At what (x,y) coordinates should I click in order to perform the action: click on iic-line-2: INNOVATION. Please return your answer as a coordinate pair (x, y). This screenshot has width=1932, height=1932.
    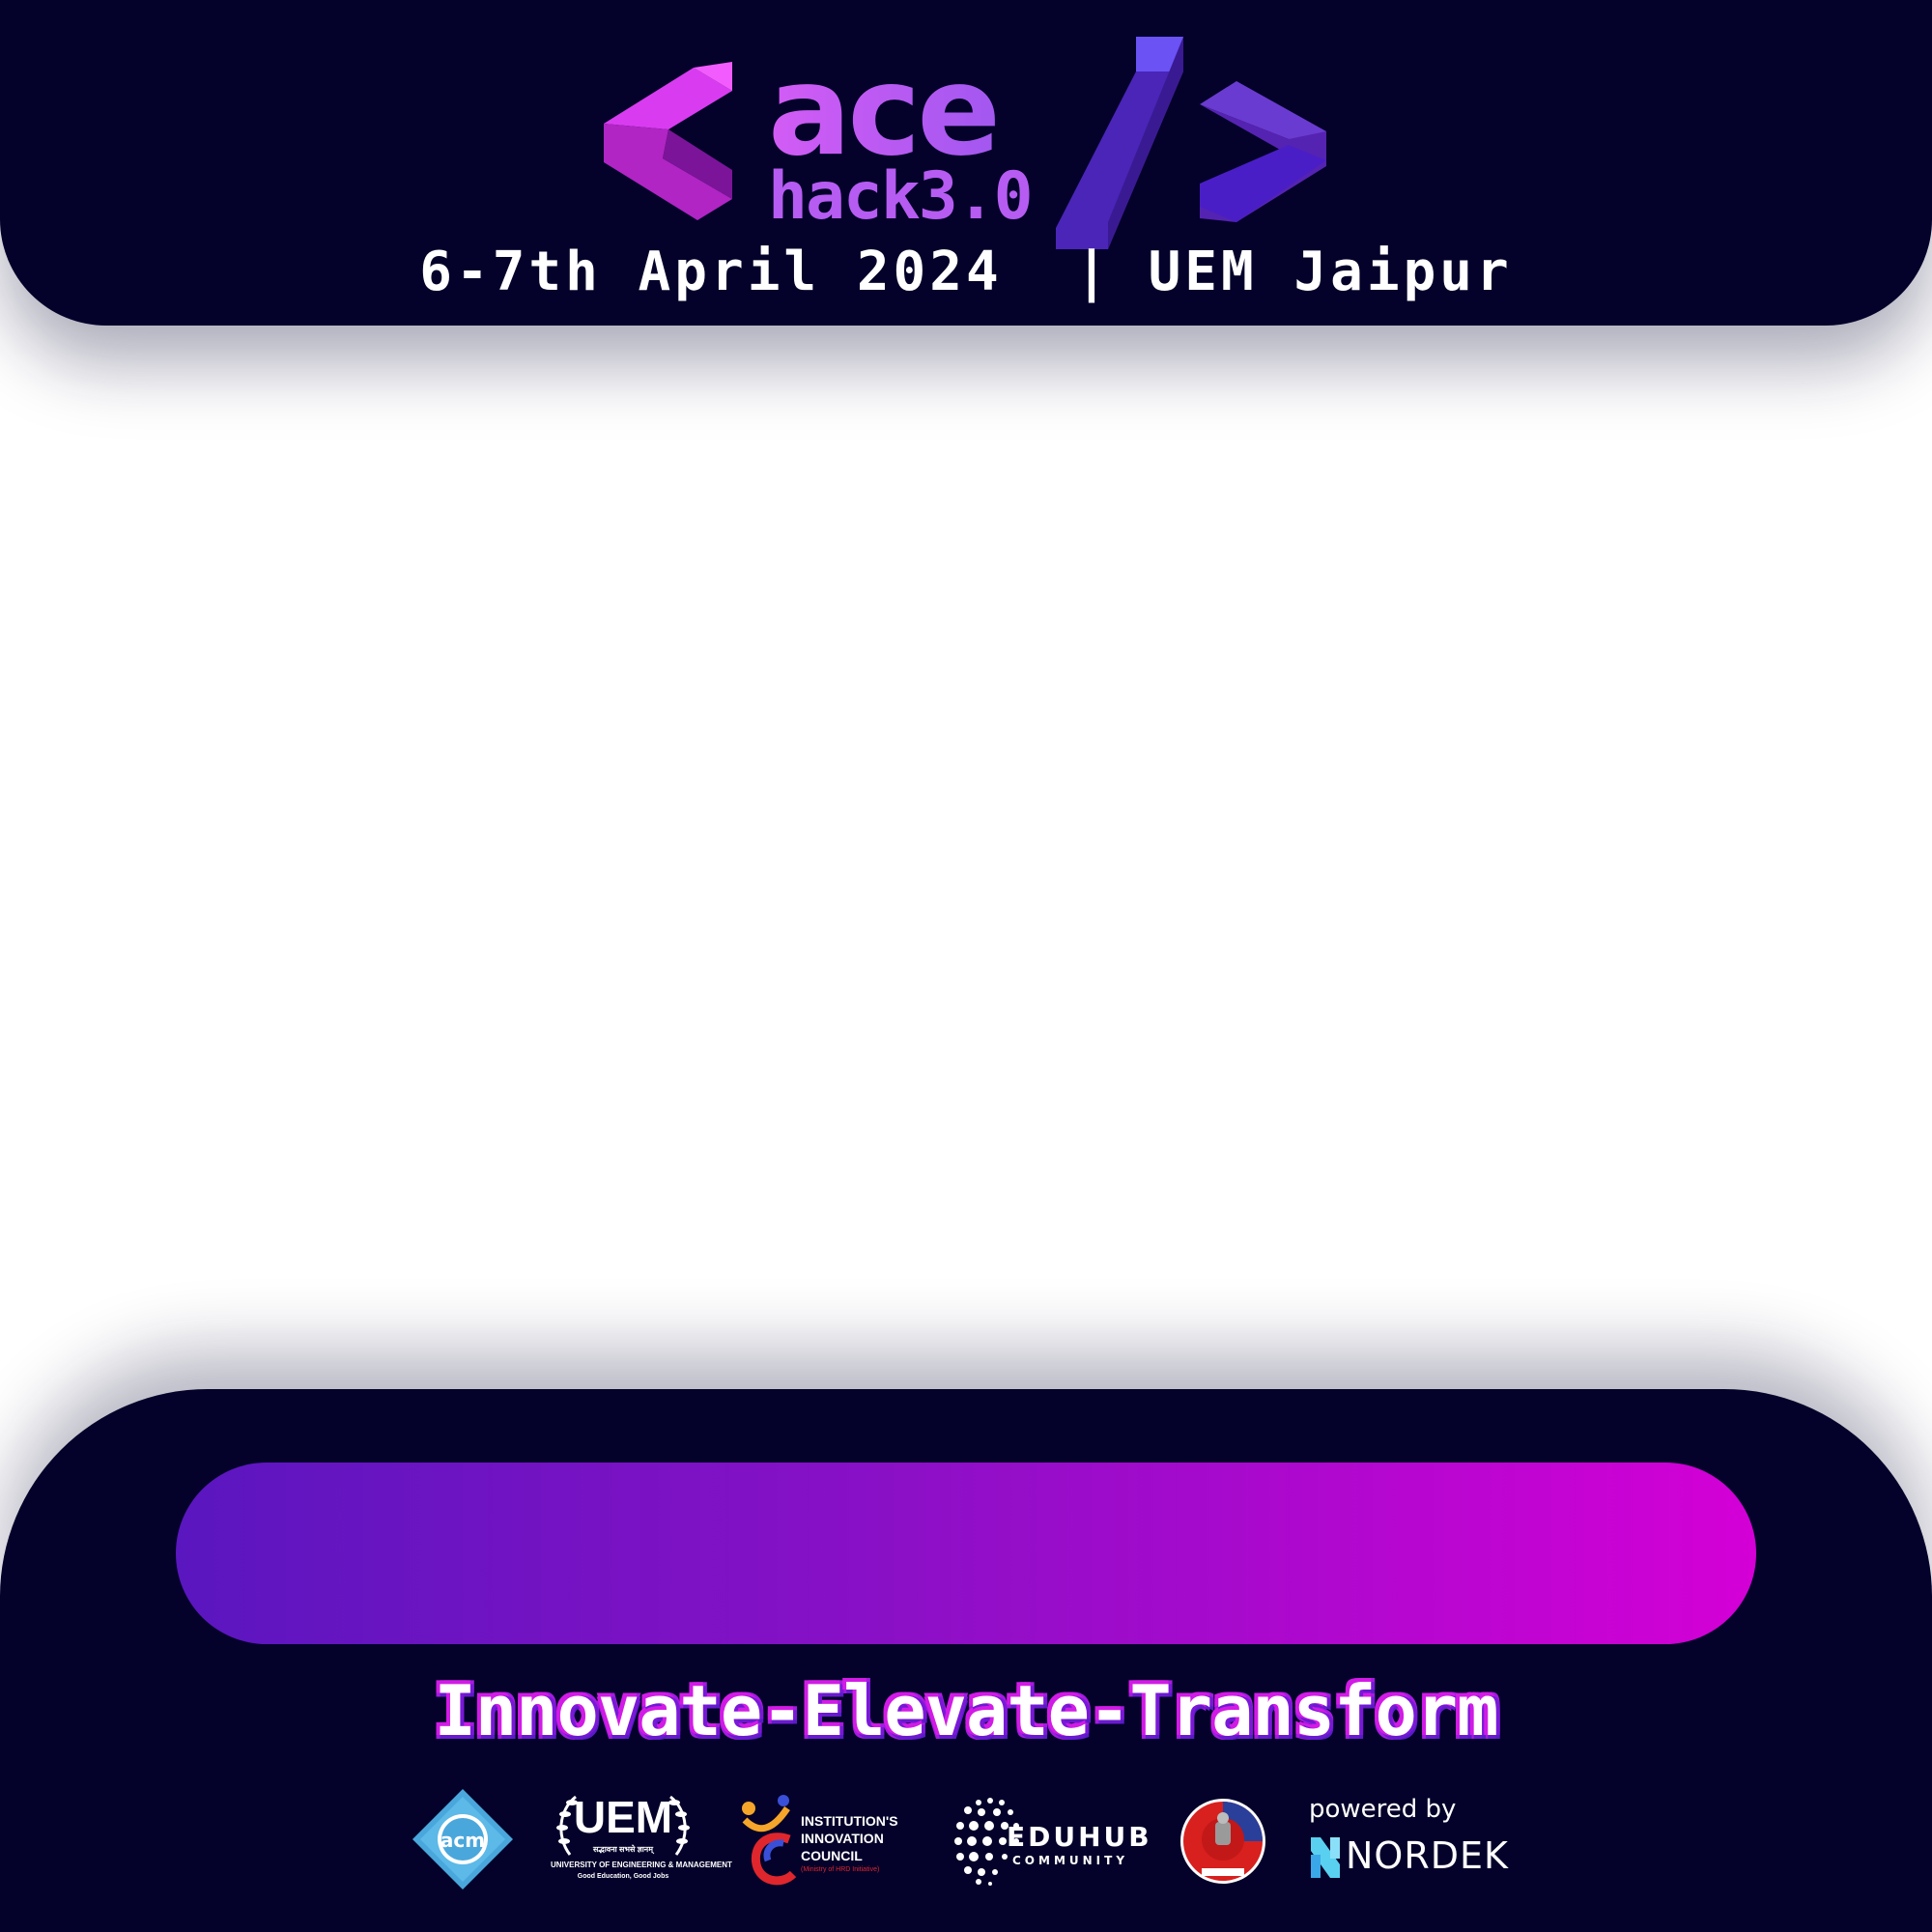
    Looking at the image, I should click on (842, 1839).